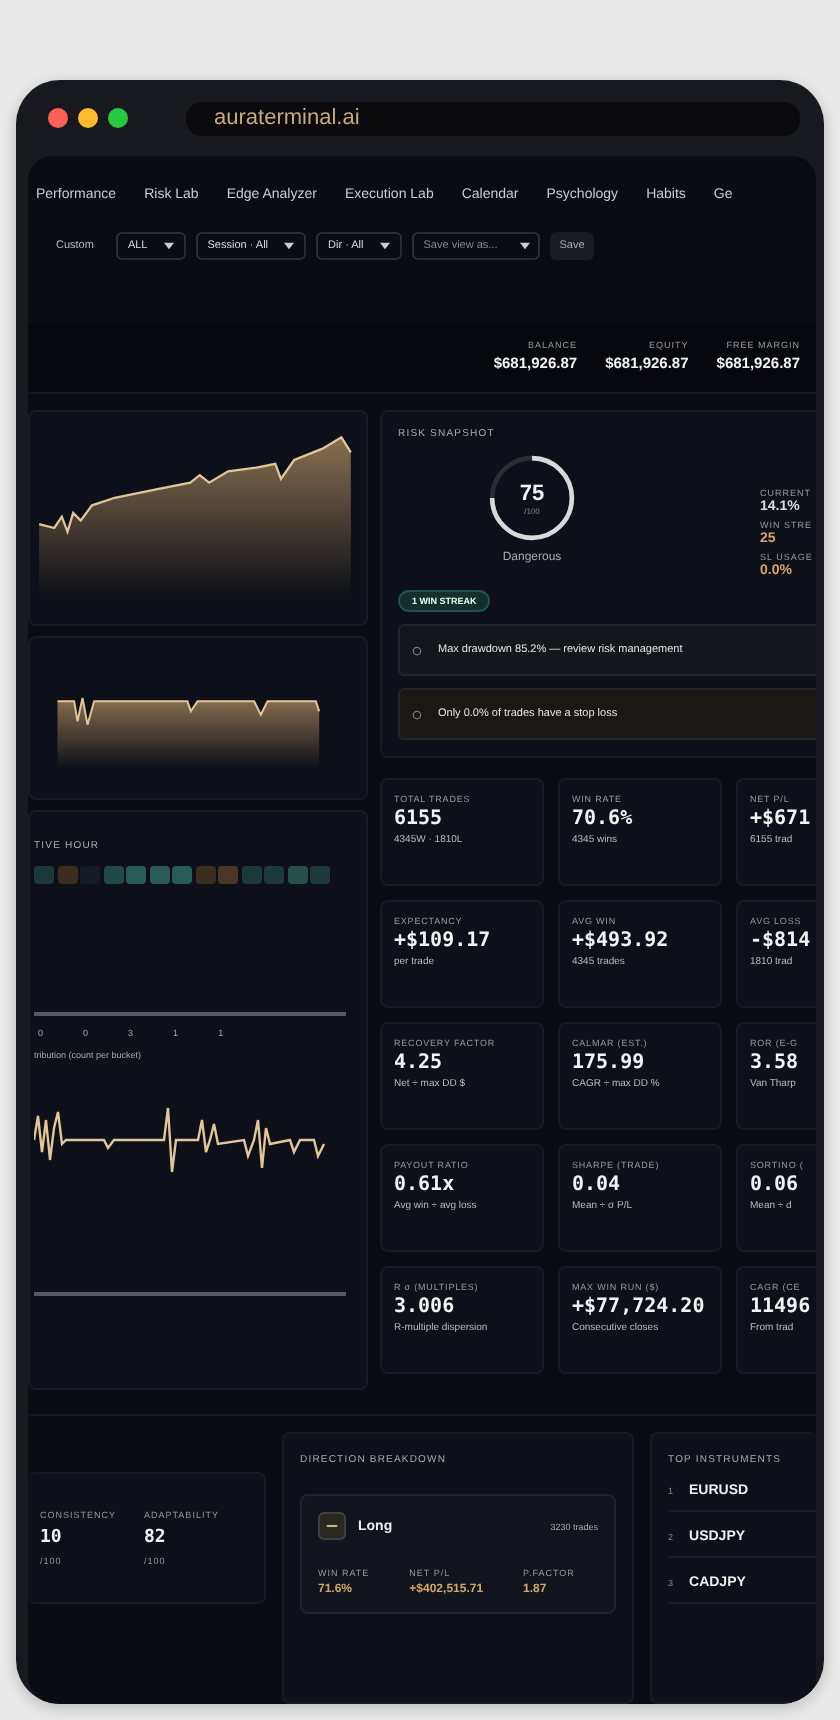 This screenshot has width=840, height=1720. I want to click on metric-value: 6155, so click(419, 819).